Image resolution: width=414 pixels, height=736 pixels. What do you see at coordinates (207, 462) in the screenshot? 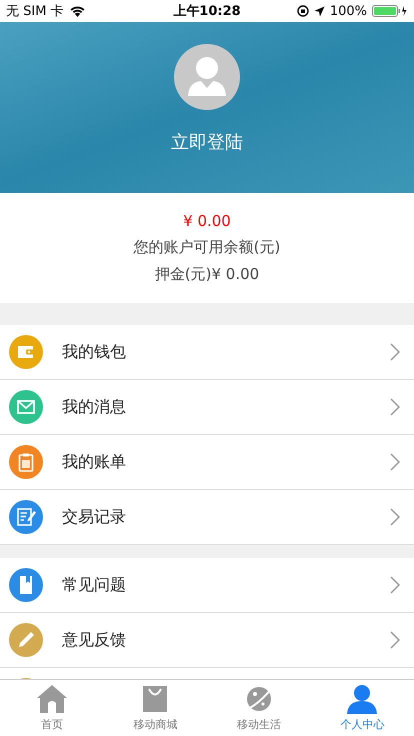
I see `menu-item: 我的账单` at bounding box center [207, 462].